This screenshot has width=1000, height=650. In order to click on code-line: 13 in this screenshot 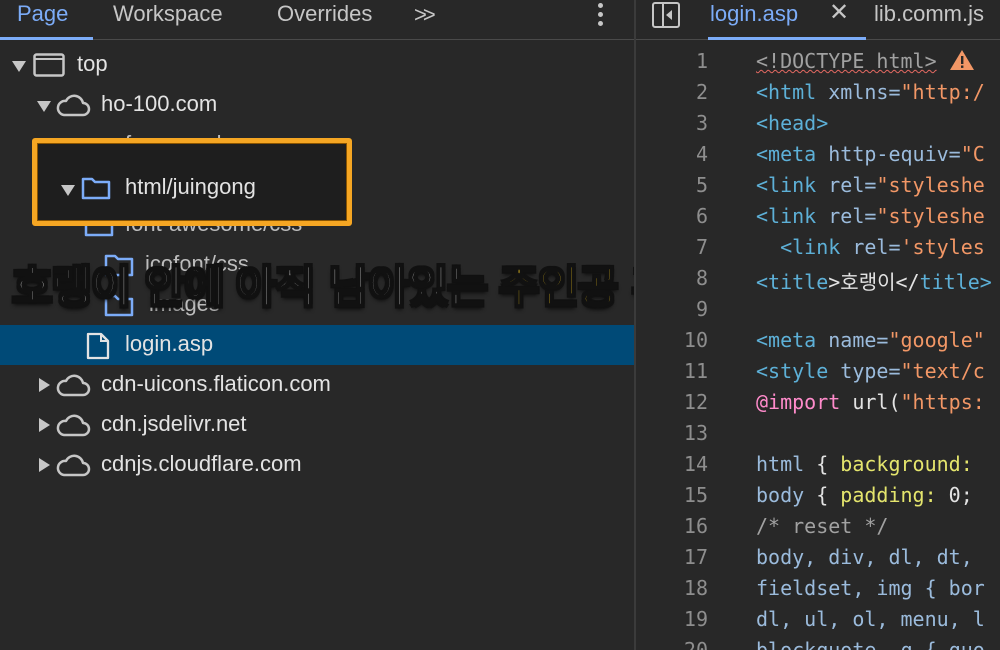, I will do `click(818, 432)`.